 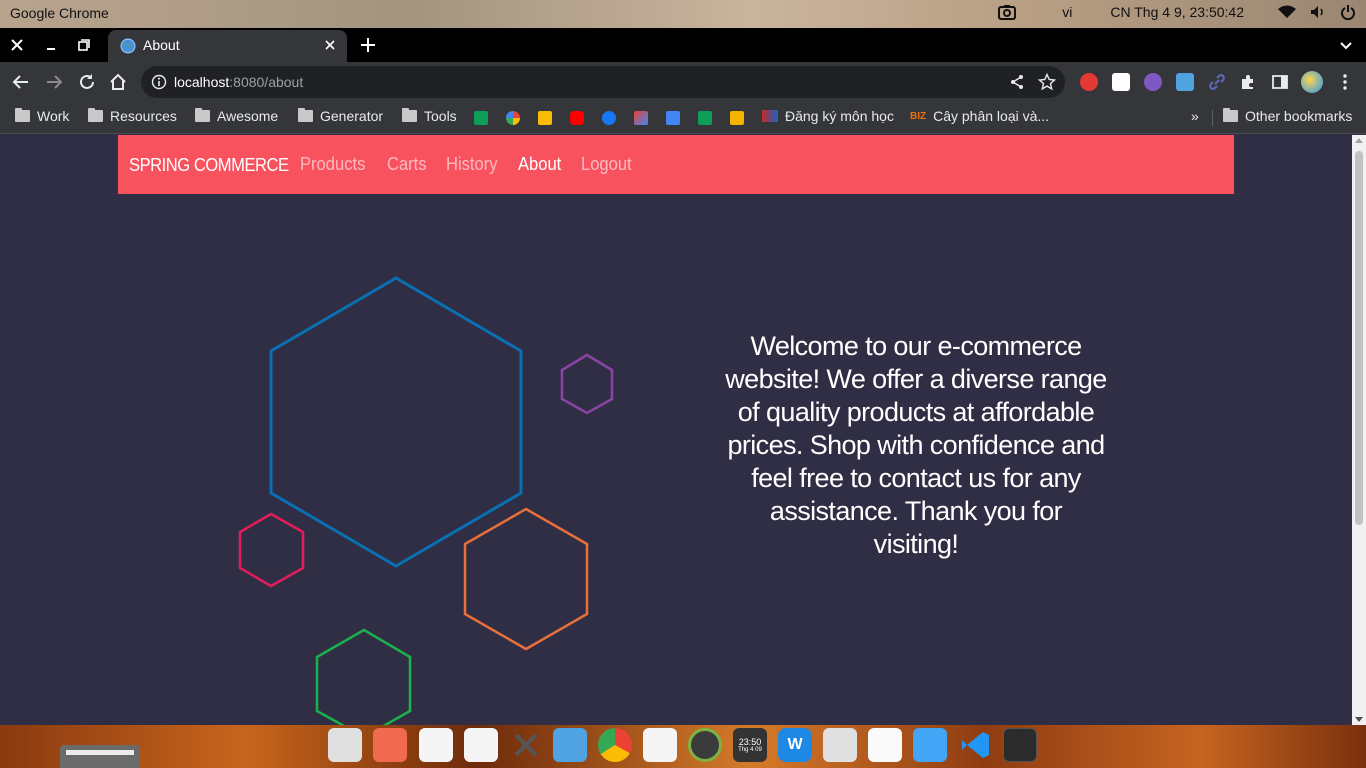 I want to click on clock-widget: 23:50 Thg 4 09, so click(x=750, y=745).